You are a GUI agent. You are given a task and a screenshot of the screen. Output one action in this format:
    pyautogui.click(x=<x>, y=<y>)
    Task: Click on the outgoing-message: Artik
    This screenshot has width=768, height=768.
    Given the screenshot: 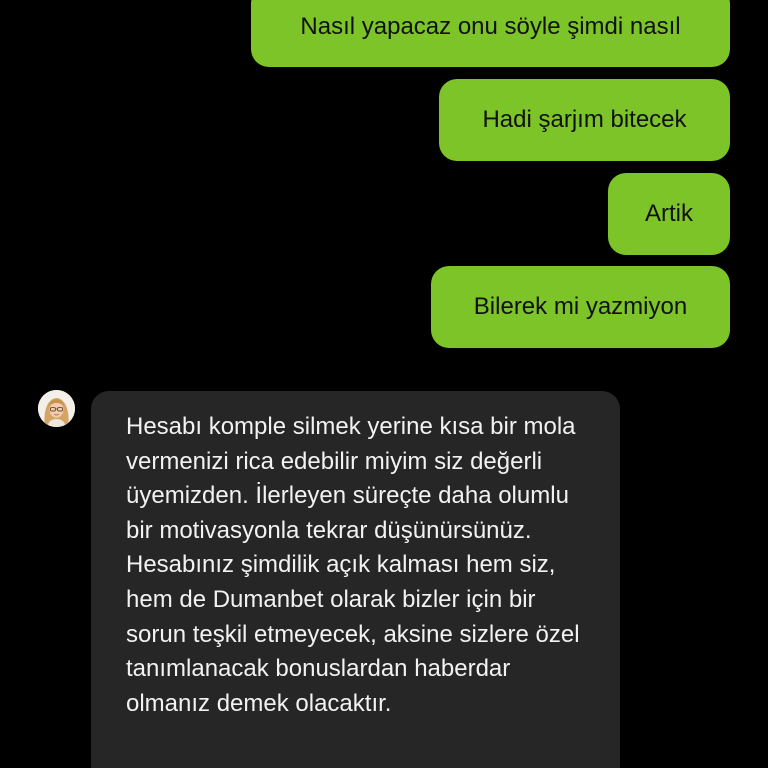 What is the action you would take?
    pyautogui.click(x=669, y=214)
    